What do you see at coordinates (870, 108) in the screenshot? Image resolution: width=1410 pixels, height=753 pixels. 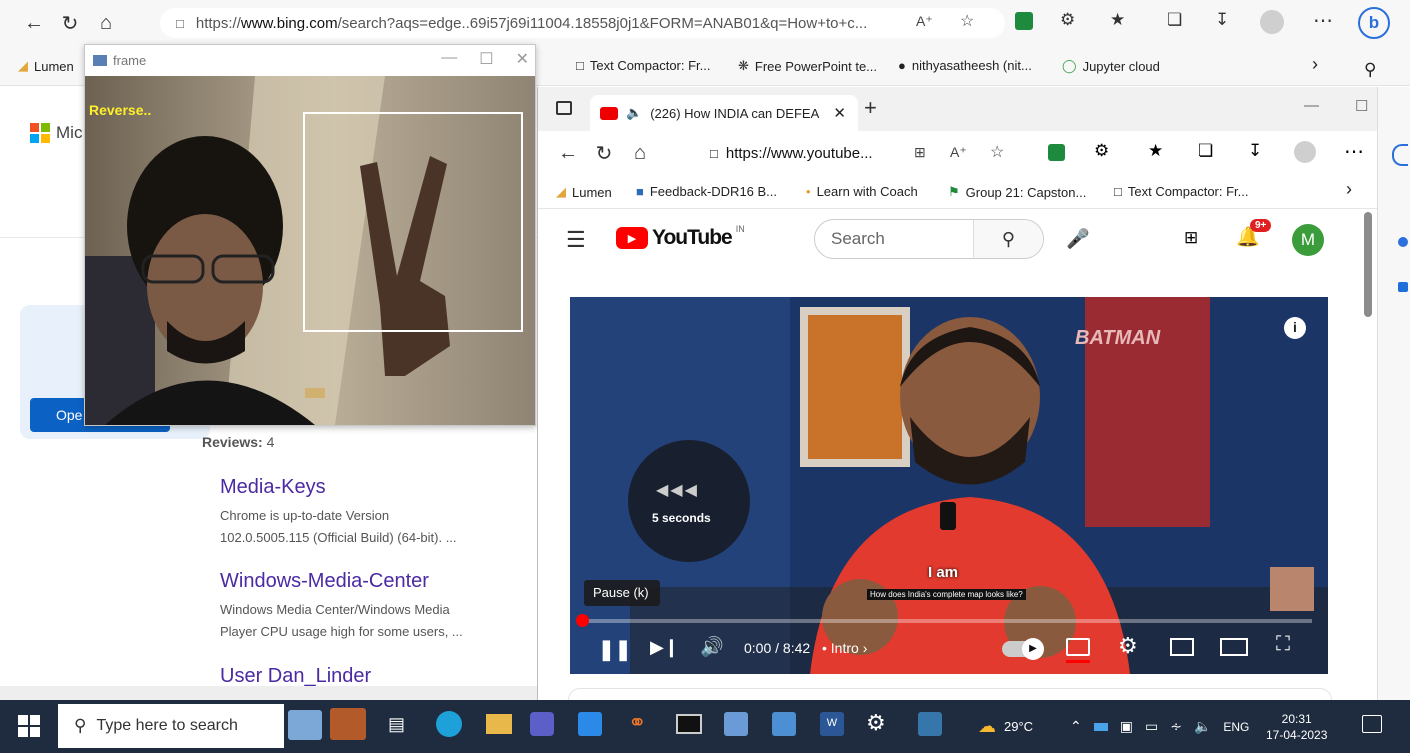 I see `new-tab-icon: +` at bounding box center [870, 108].